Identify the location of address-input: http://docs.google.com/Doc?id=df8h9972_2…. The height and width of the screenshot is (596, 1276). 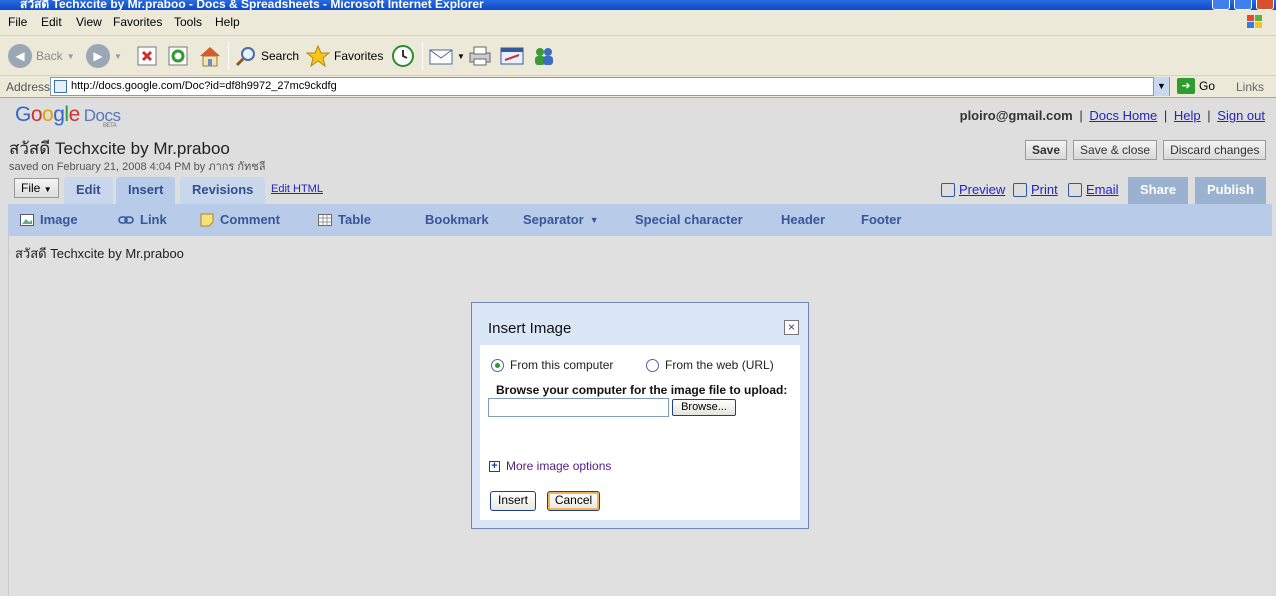
(610, 86).